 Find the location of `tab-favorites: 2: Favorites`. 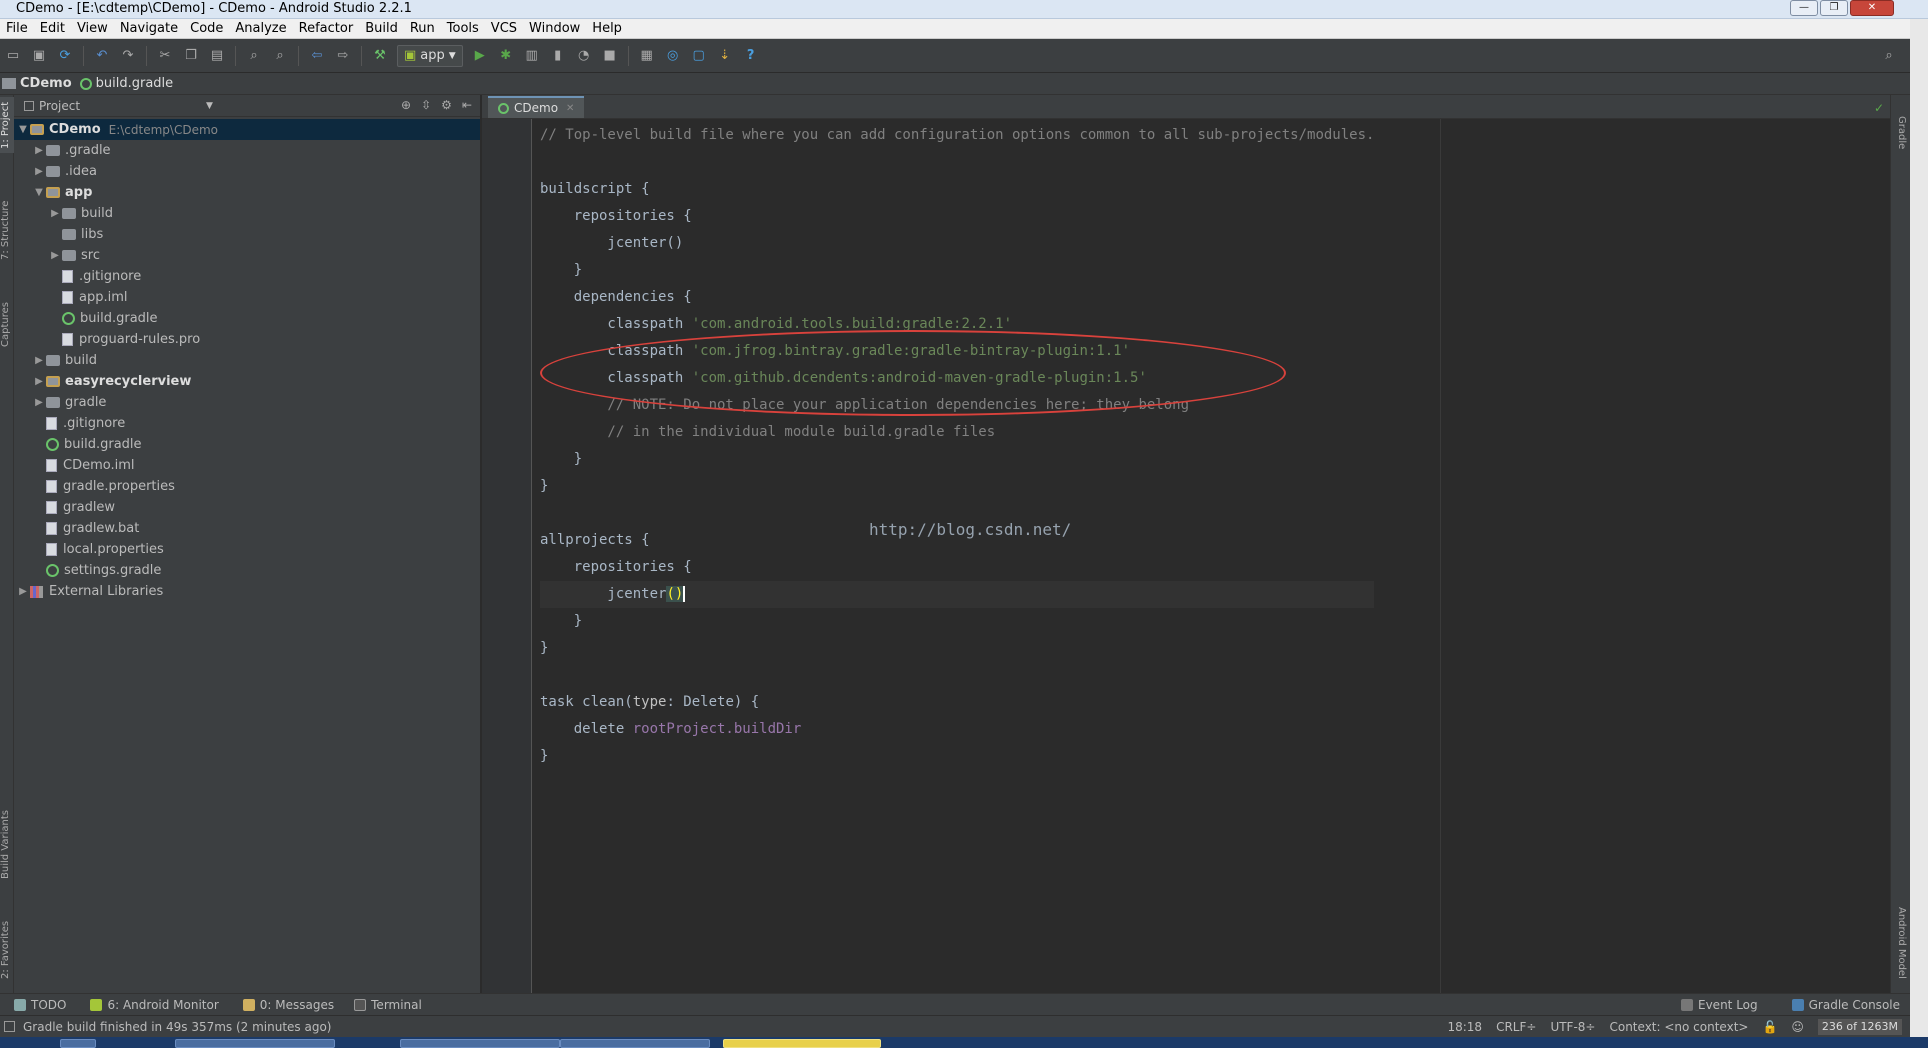

tab-favorites: 2: Favorites is located at coordinates (7, 950).